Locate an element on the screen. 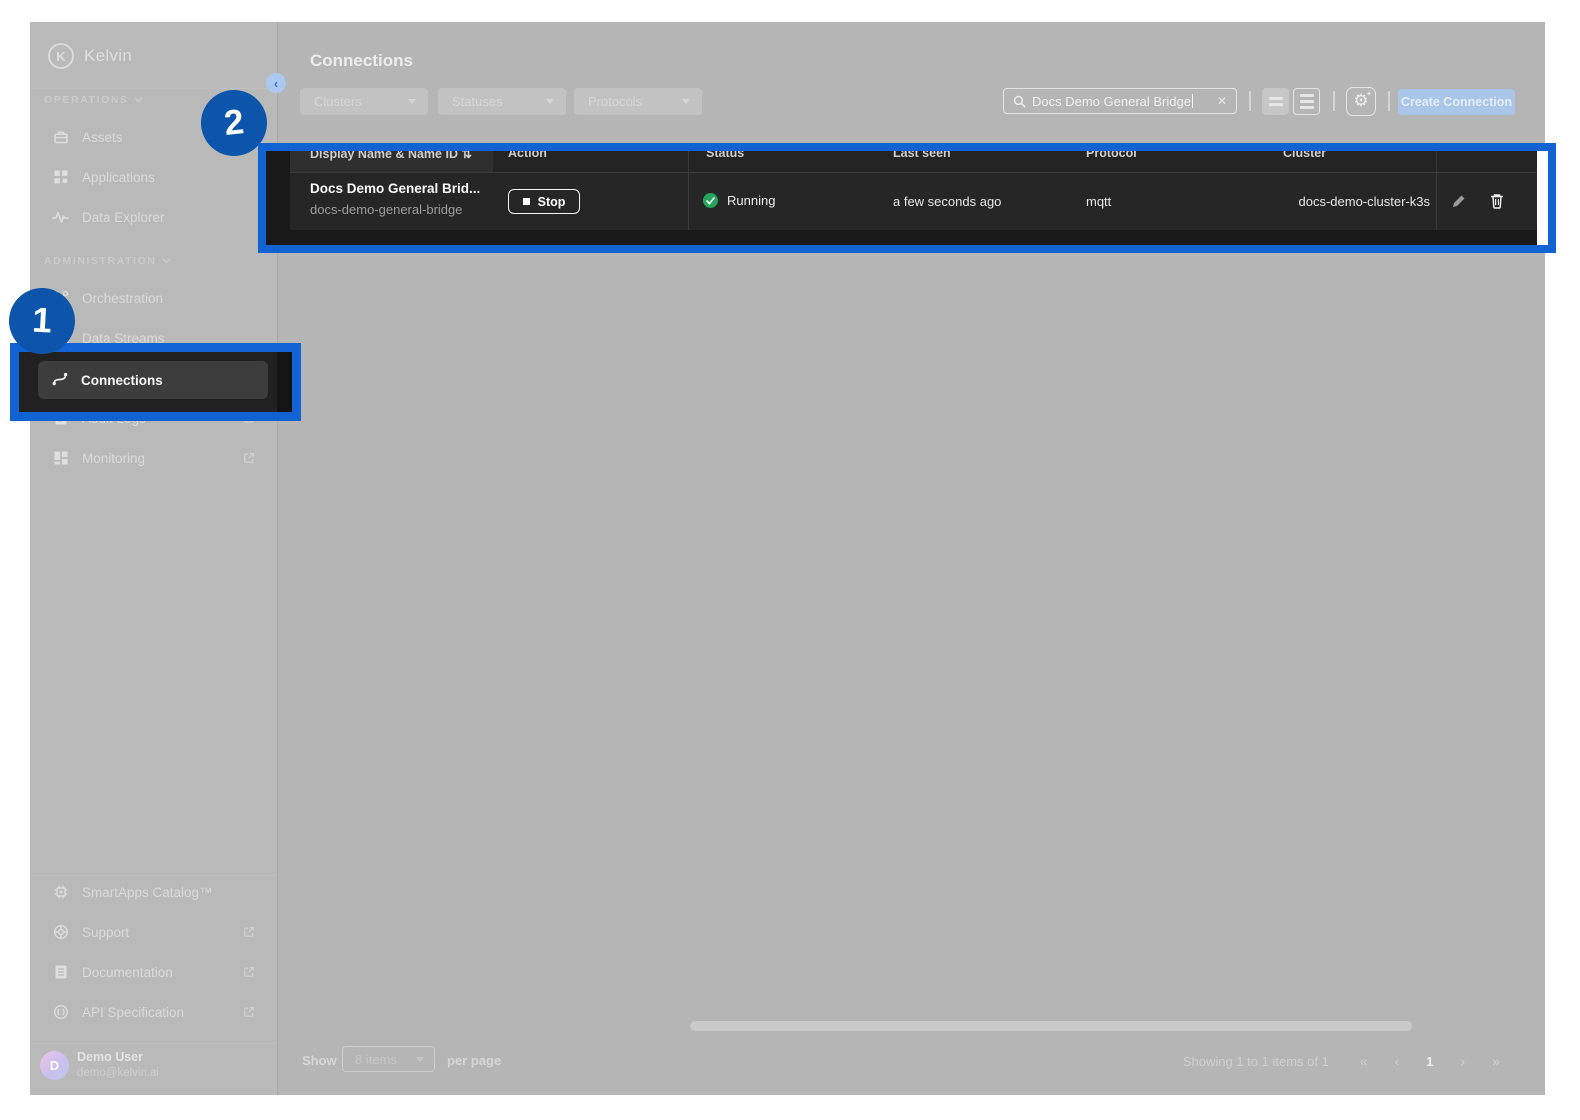 Image resolution: width=1580 pixels, height=1120 pixels. sidebar-item-monitoring: Monitoring is located at coordinates (153, 458).